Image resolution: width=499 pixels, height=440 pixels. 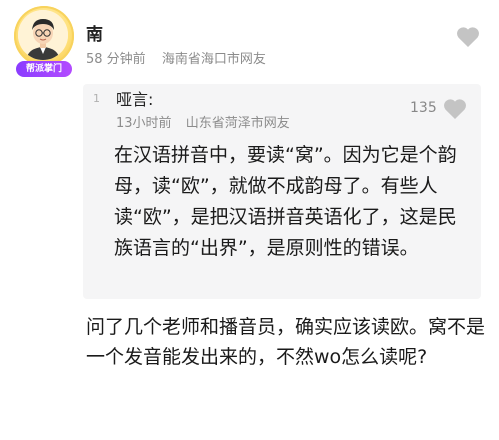 I want to click on like-button, so click(x=468, y=37).